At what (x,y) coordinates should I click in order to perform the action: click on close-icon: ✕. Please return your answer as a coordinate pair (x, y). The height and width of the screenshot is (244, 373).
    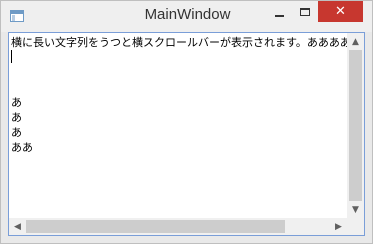
    Looking at the image, I should click on (340, 11).